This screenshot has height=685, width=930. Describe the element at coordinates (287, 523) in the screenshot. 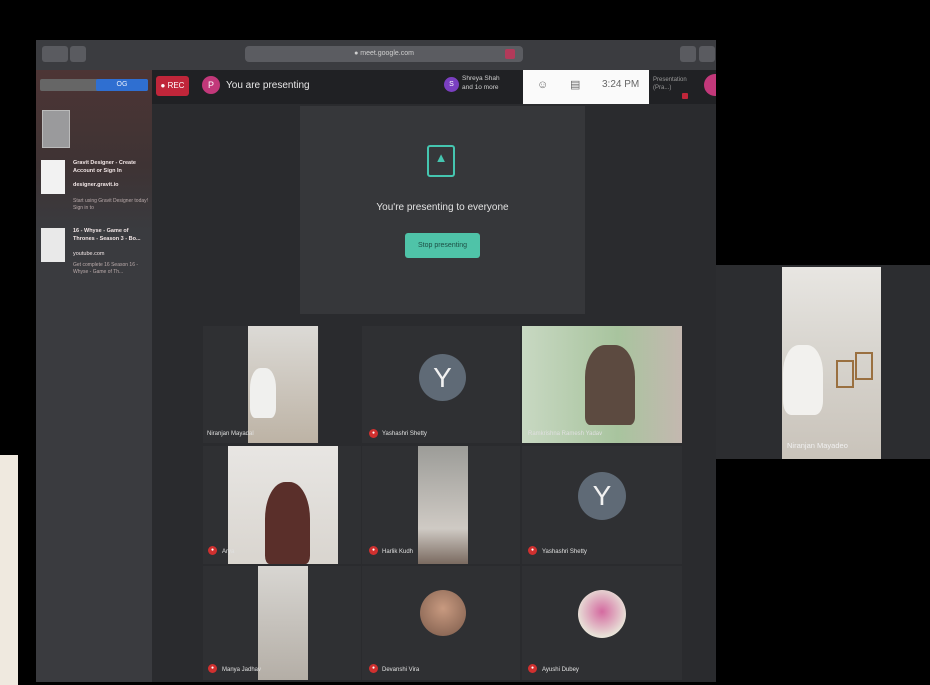

I see `participant-person` at that location.